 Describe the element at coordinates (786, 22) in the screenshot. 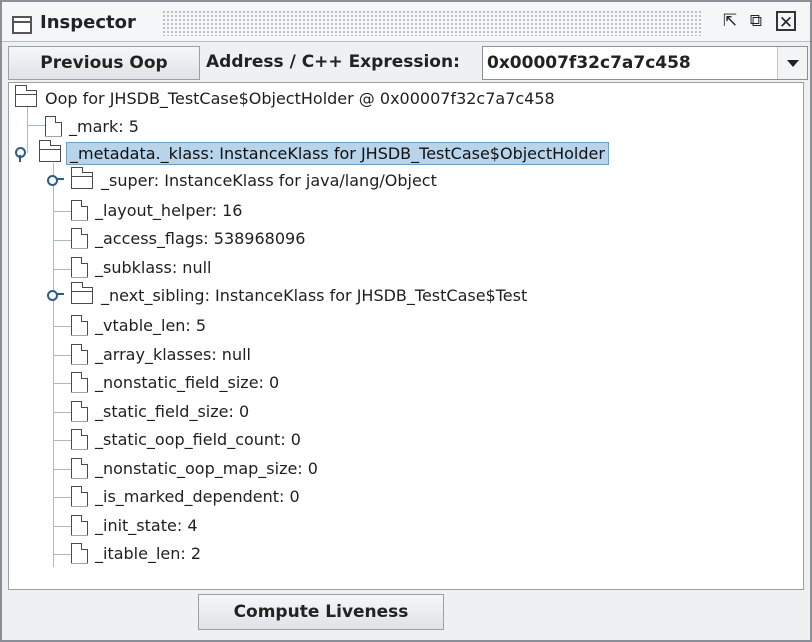

I see `close-icon: ✕` at that location.